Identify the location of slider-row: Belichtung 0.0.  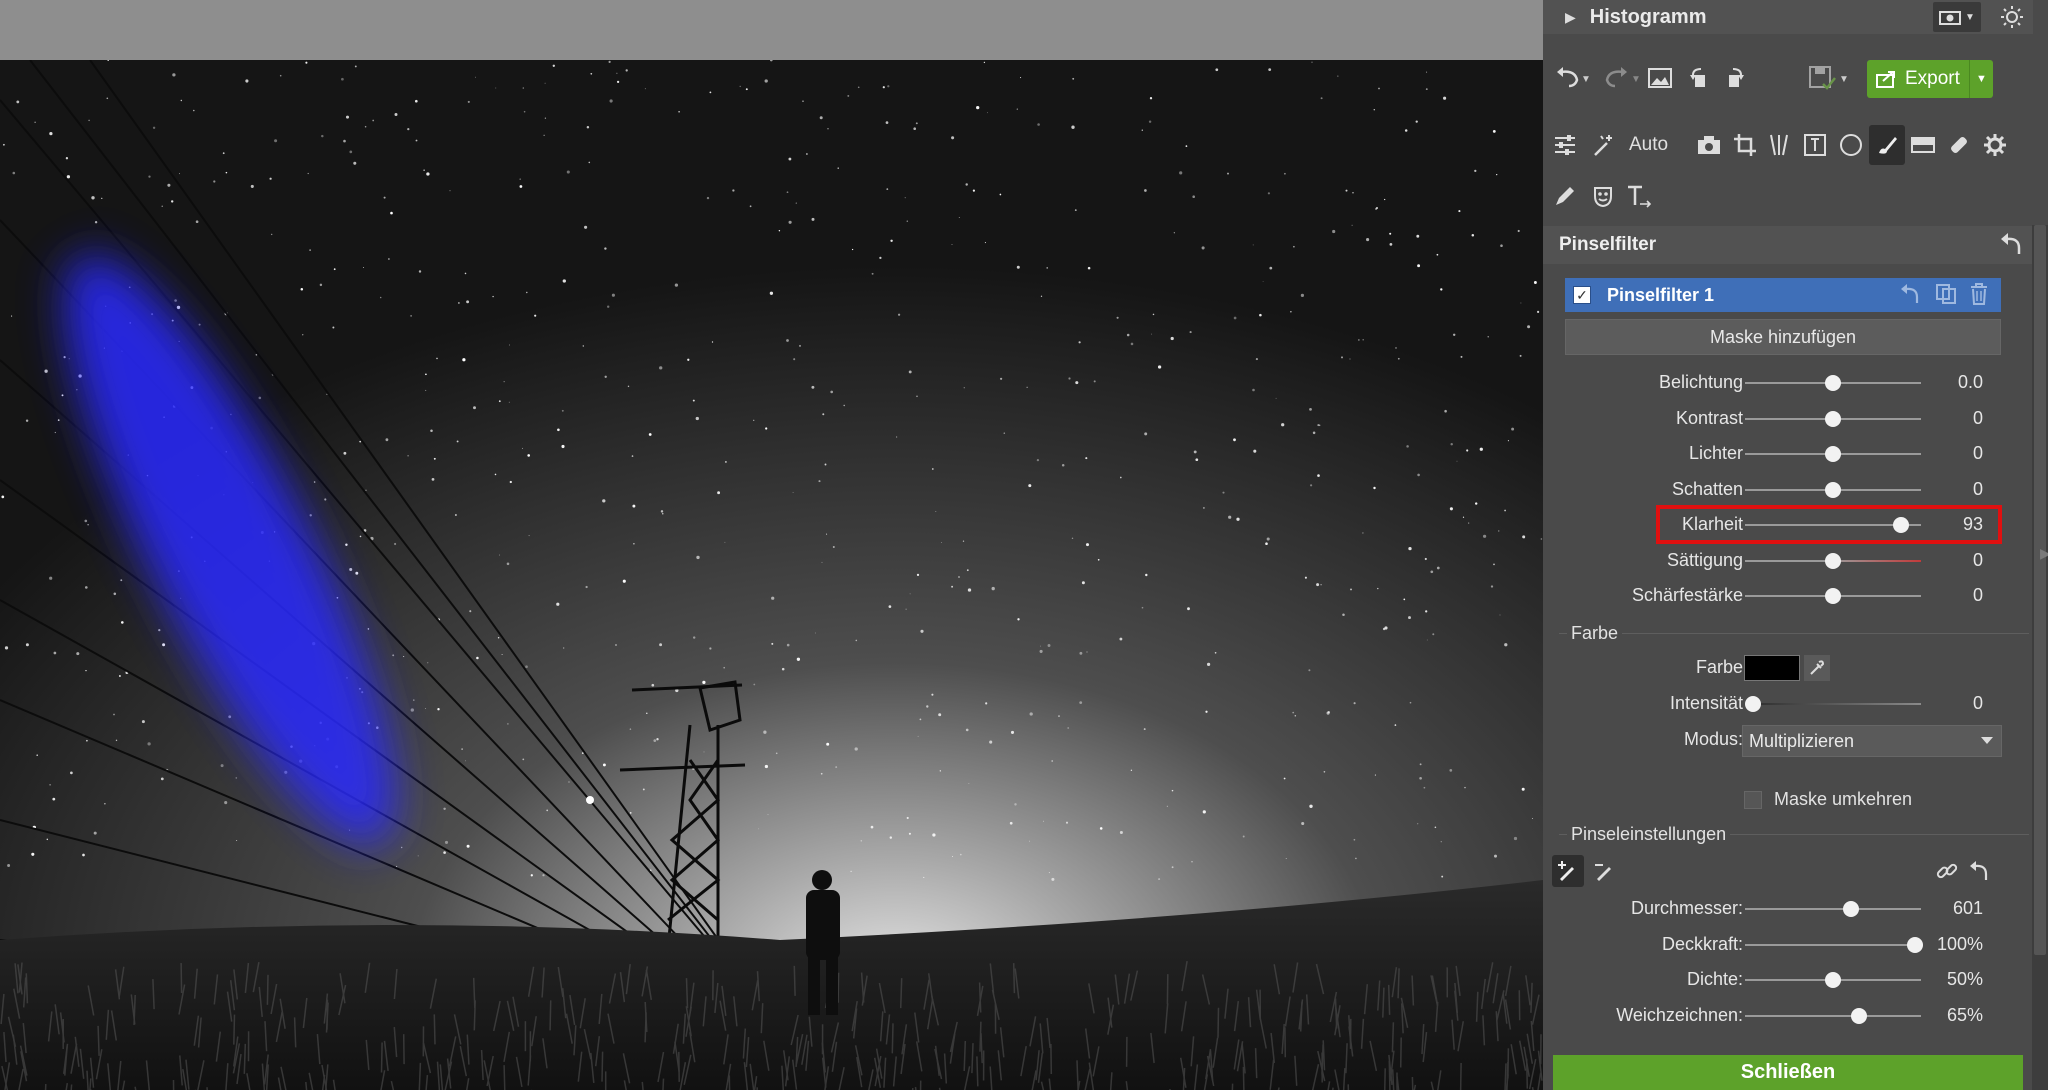
(1788, 383).